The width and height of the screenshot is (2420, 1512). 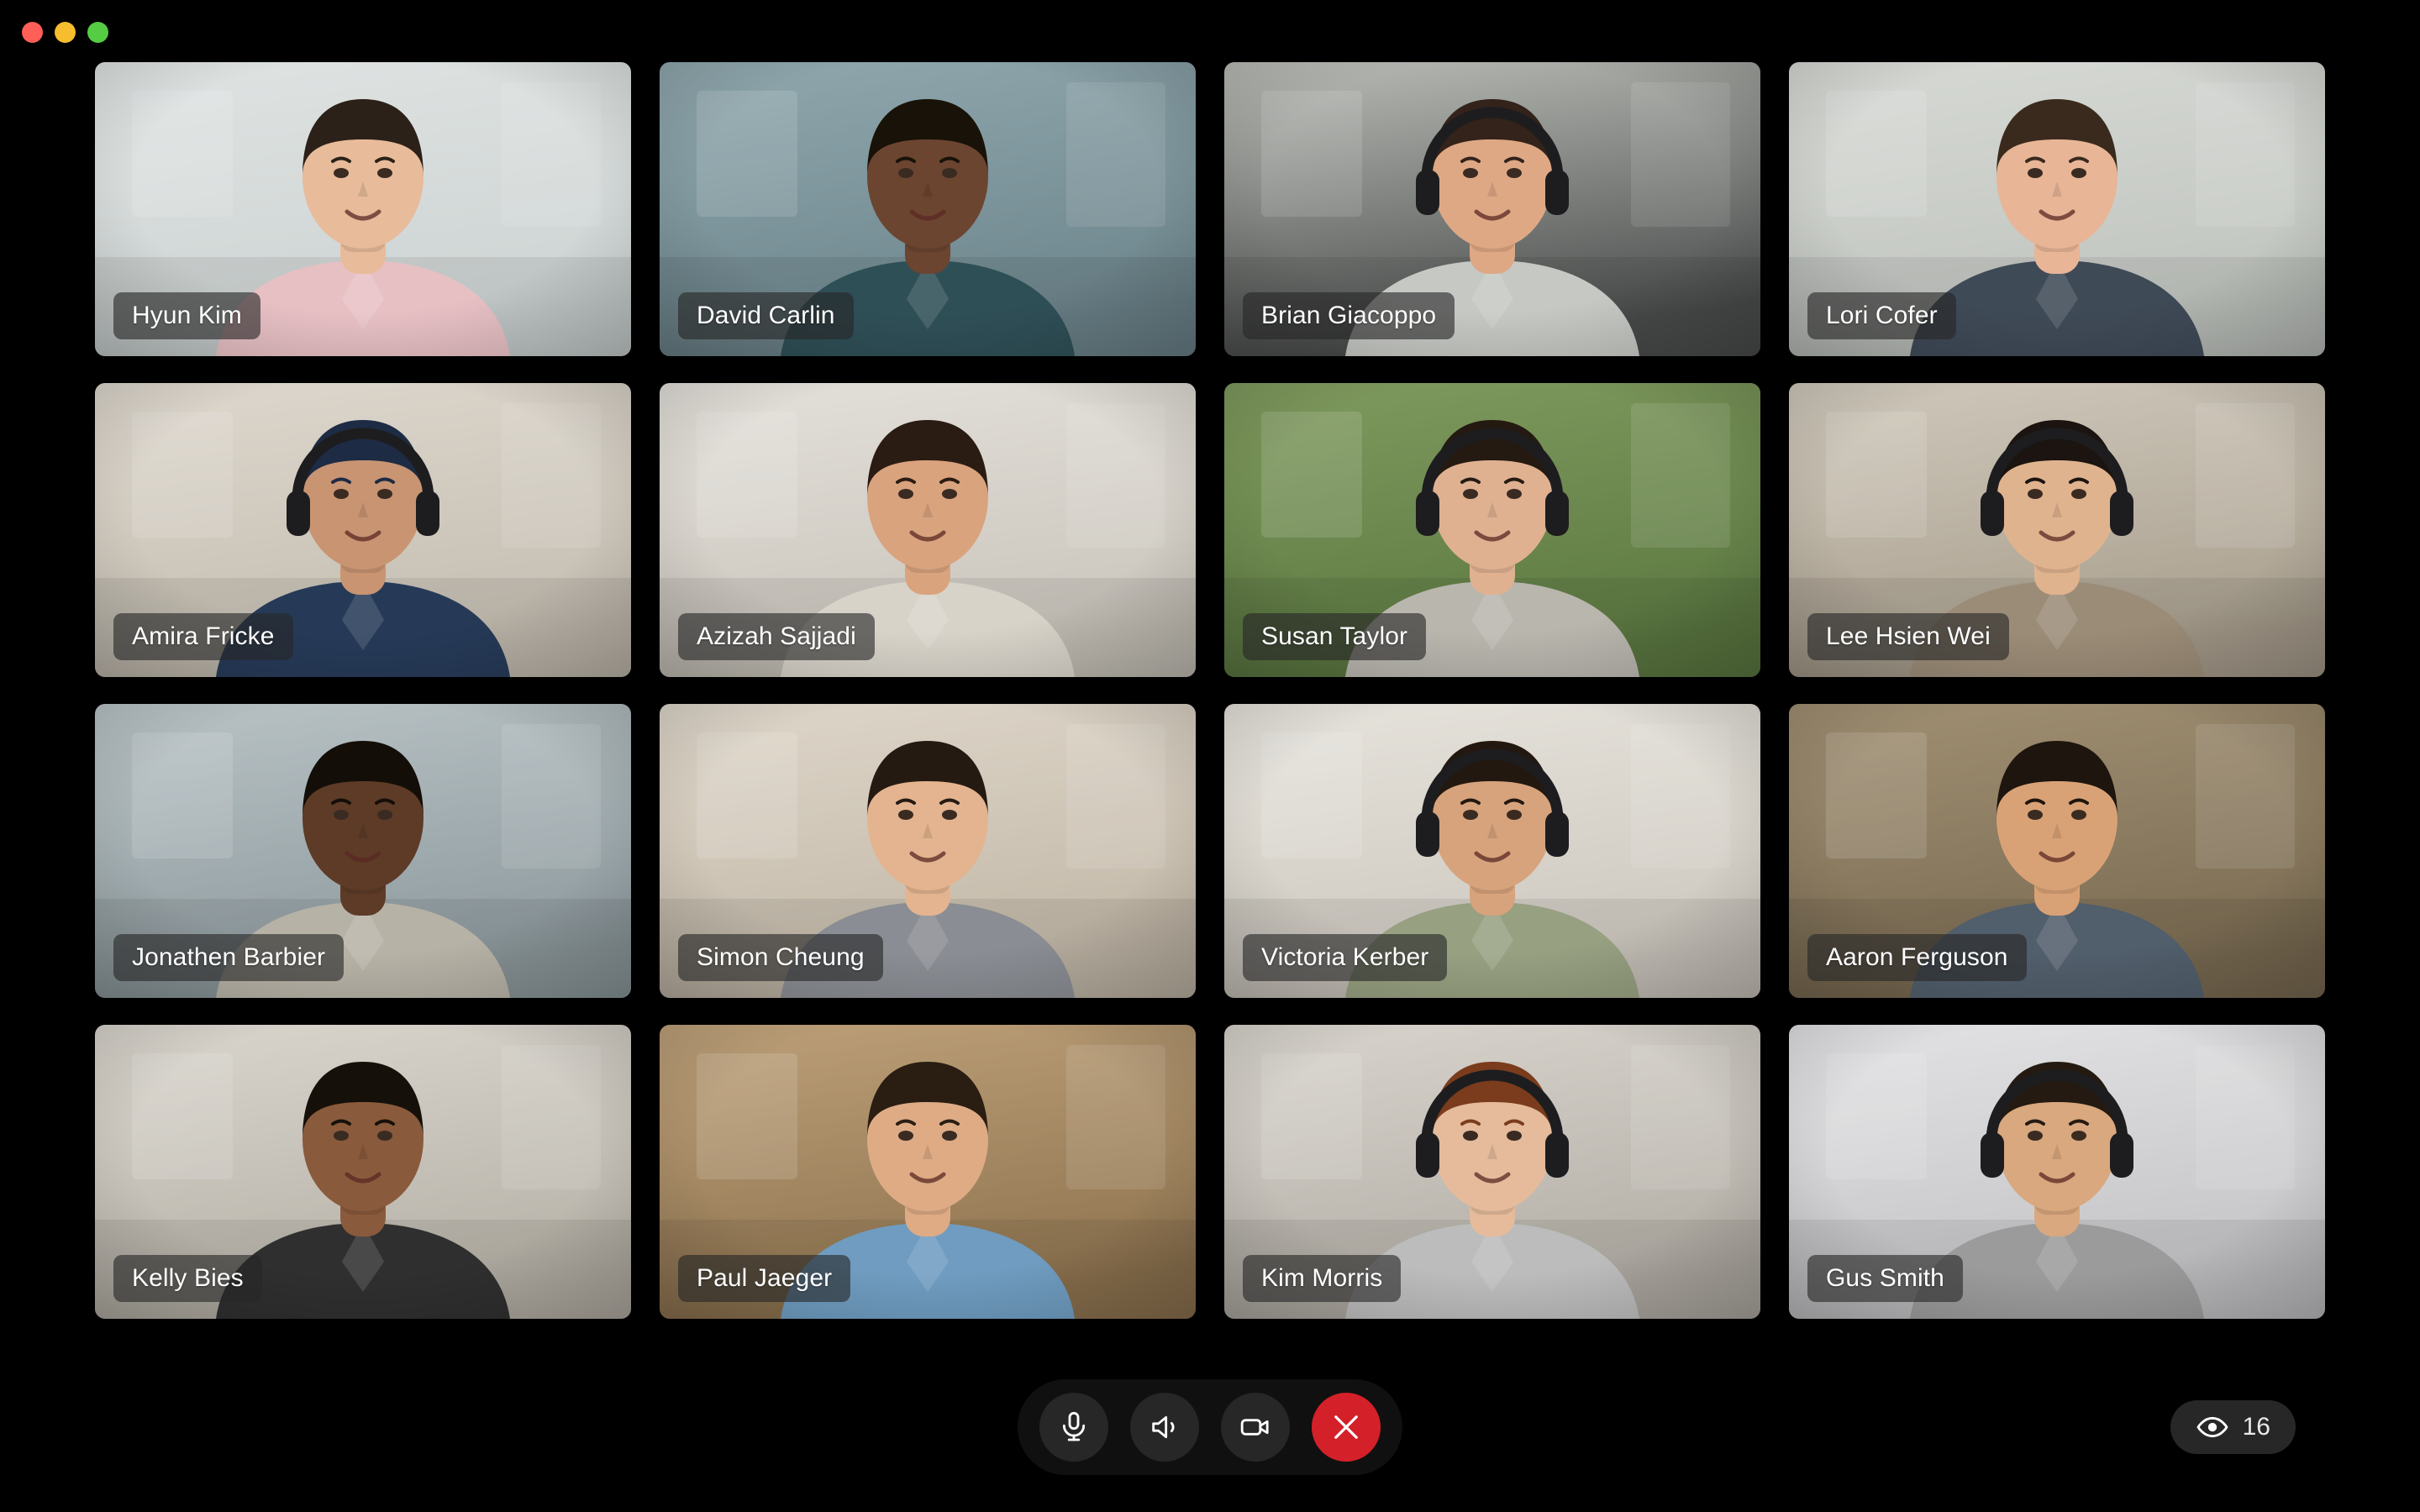 I want to click on call-control-bar: 16, so click(x=1210, y=1427).